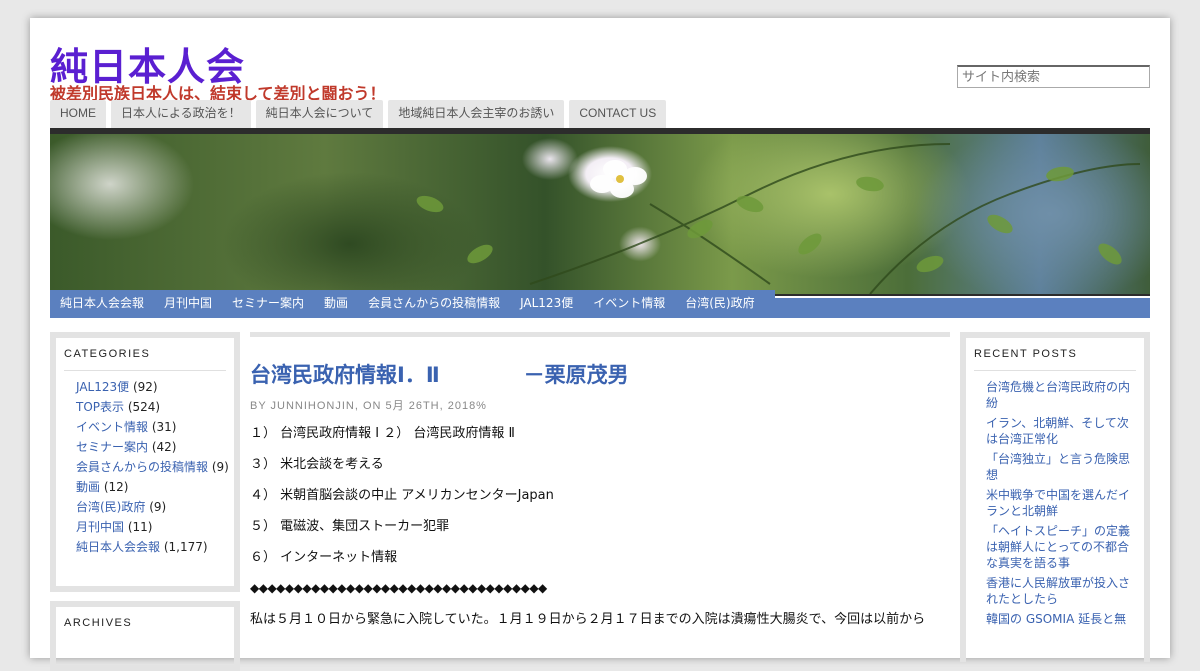  I want to click on list-item: JAL123便 (92), so click(155, 387).